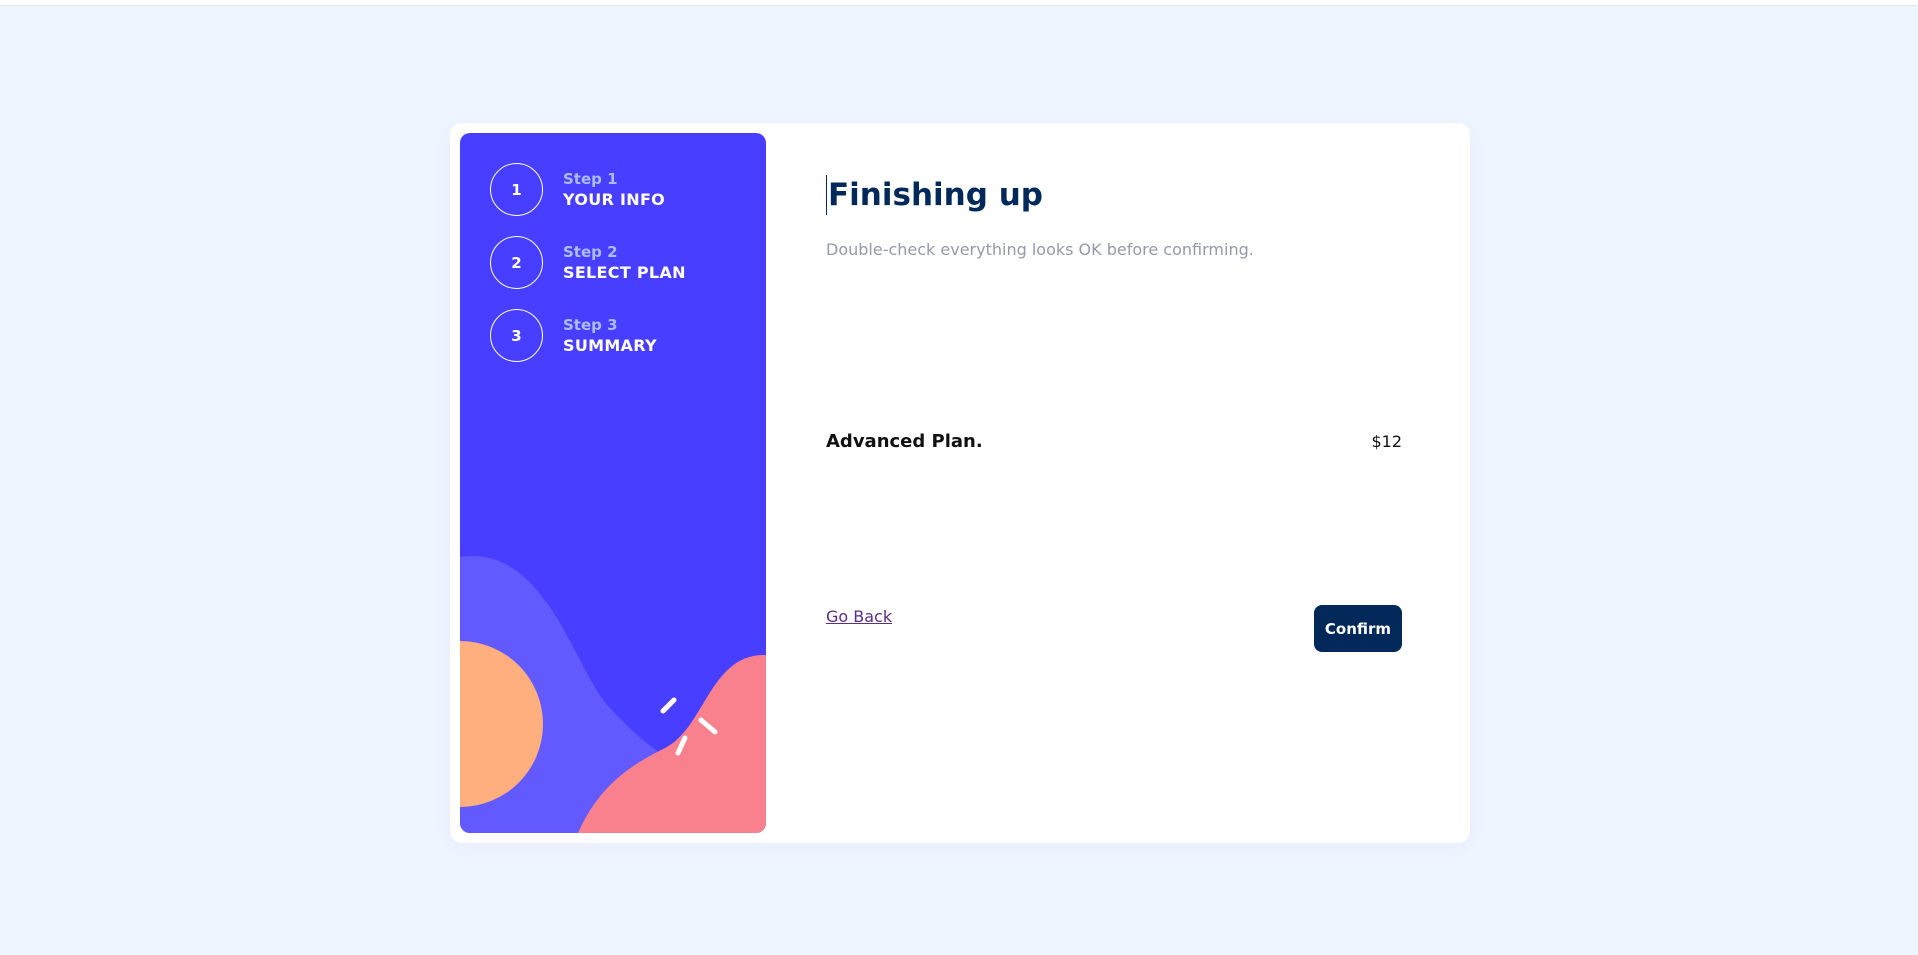  What do you see at coordinates (590, 325) in the screenshot?
I see `step-kicker: Step 3` at bounding box center [590, 325].